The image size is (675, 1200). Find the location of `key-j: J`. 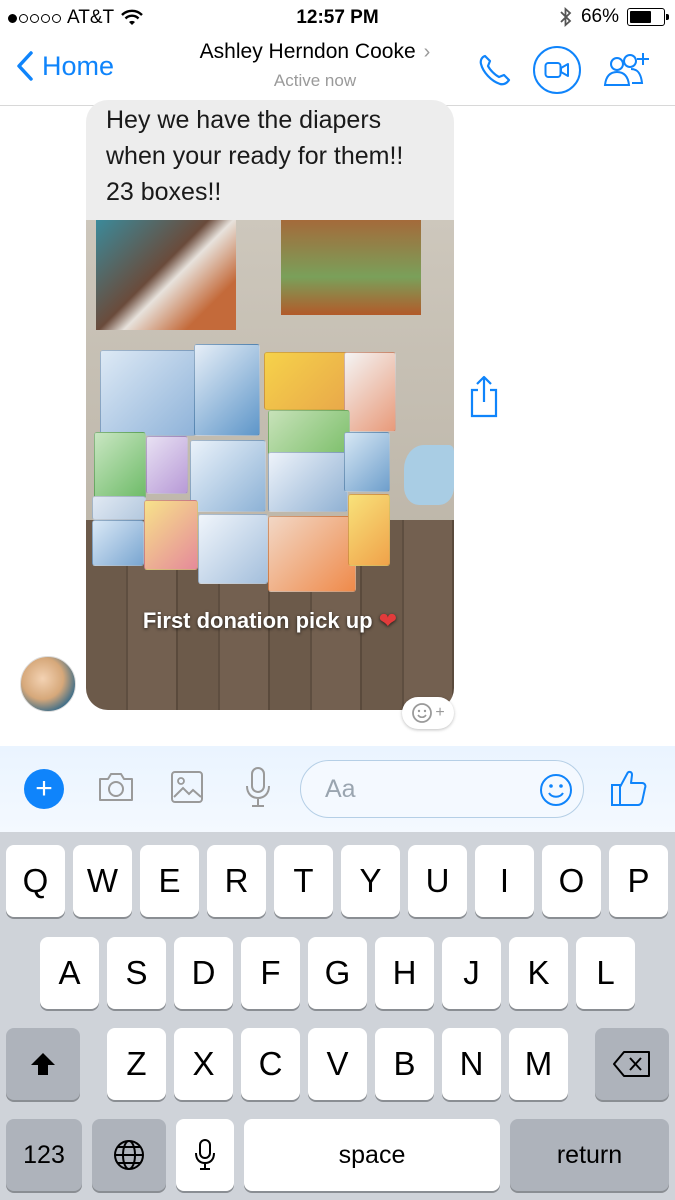

key-j: J is located at coordinates (471, 973).